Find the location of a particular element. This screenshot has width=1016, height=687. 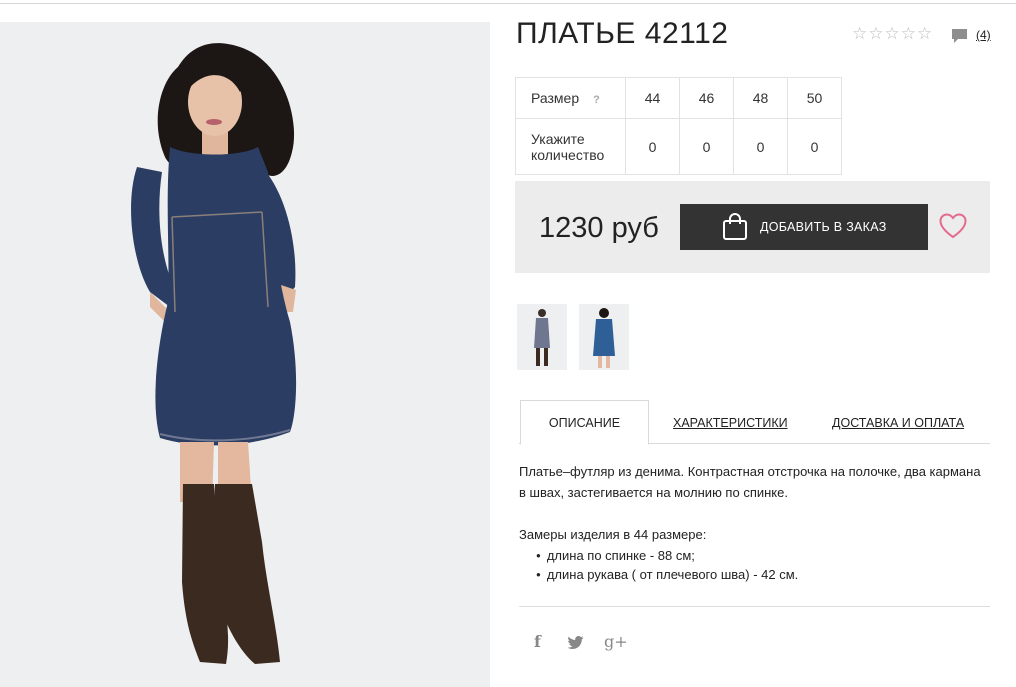

twitter-icon is located at coordinates (575, 643).